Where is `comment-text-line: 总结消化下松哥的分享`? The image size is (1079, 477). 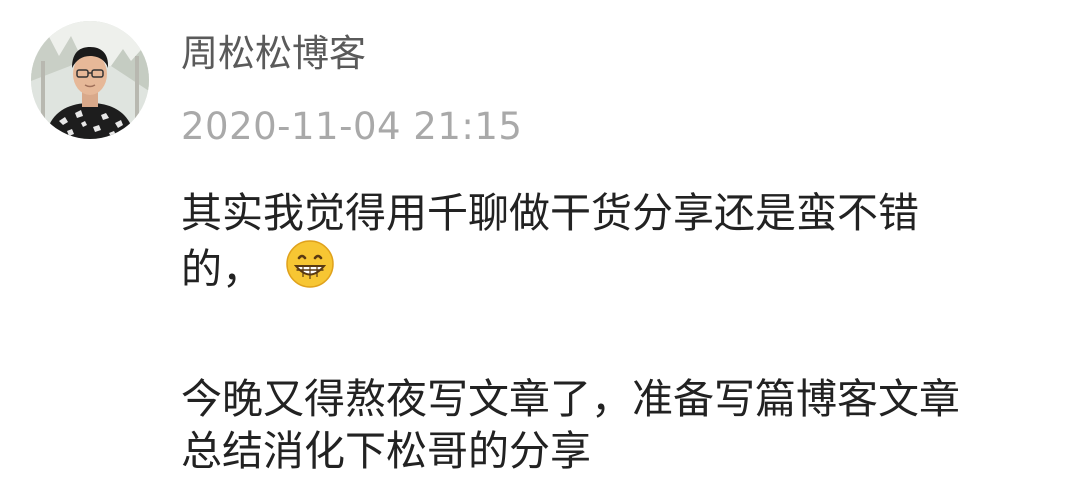
comment-text-line: 总结消化下松哥的分享 is located at coordinates (386, 451).